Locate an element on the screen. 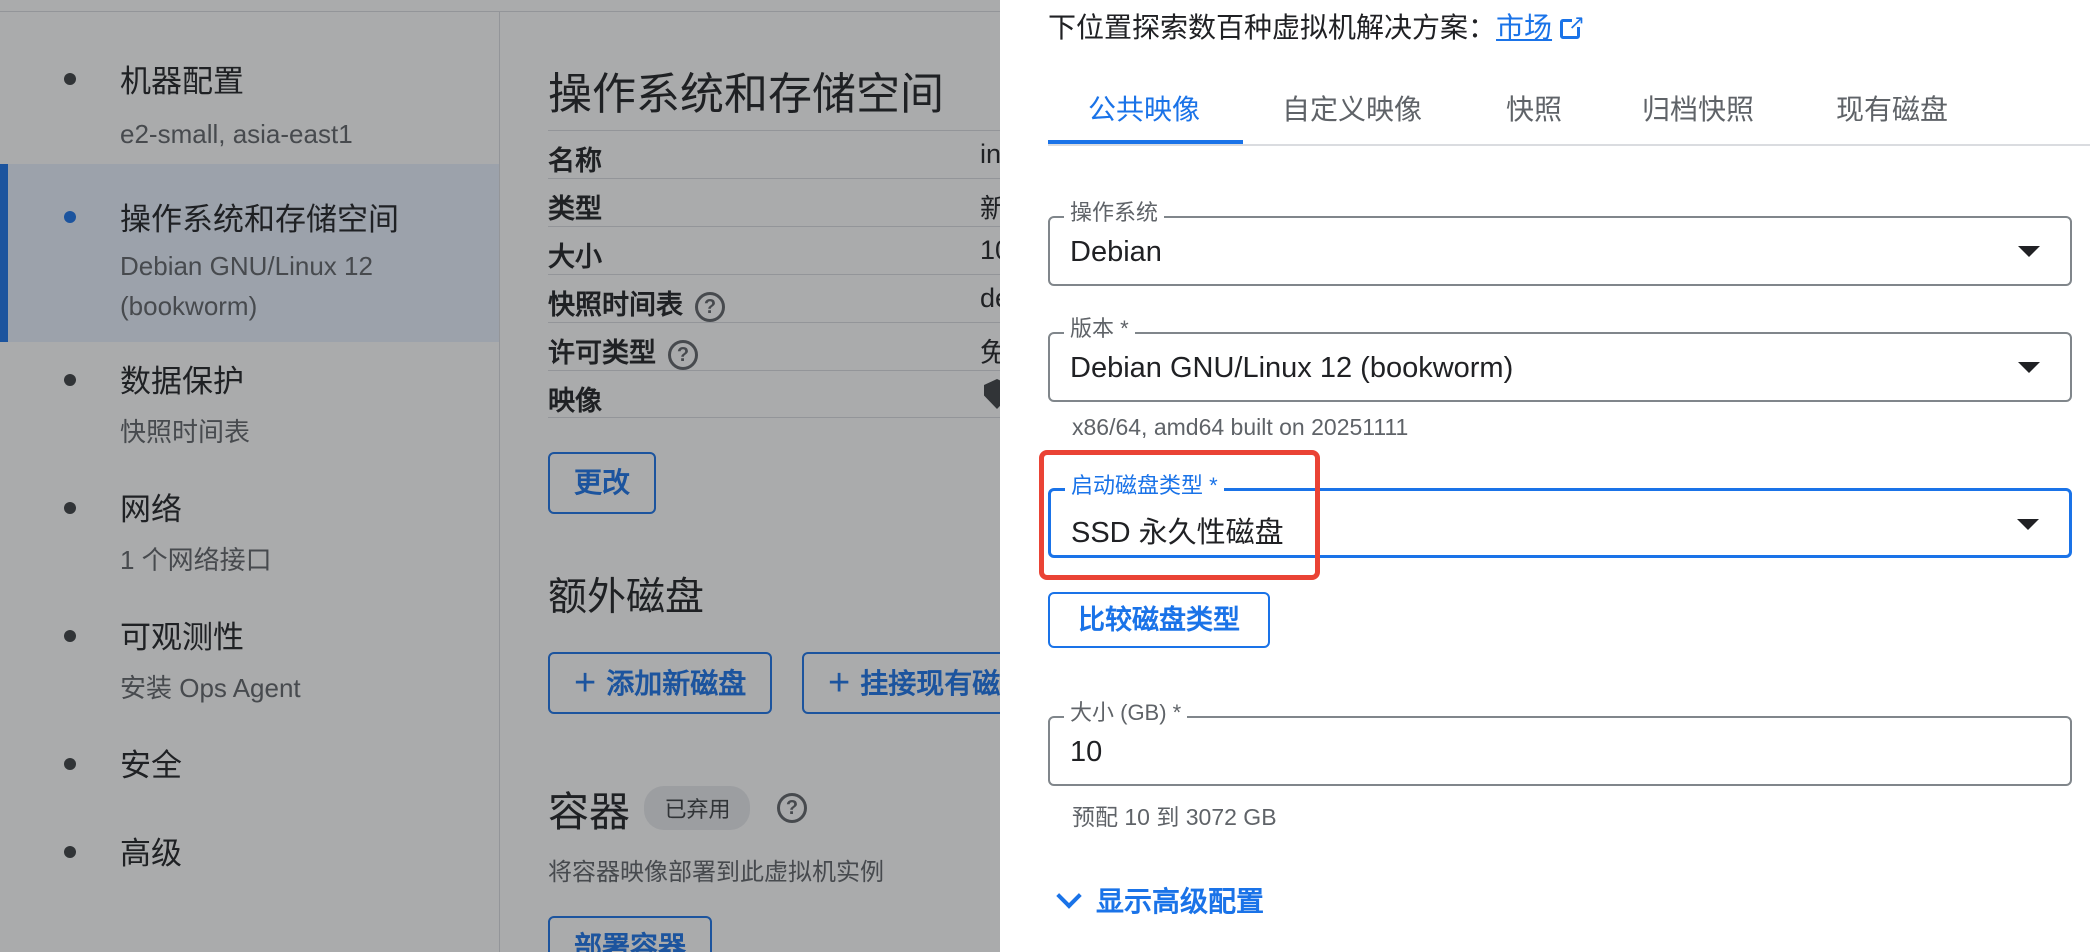  field-value: 10 is located at coordinates (1086, 752).